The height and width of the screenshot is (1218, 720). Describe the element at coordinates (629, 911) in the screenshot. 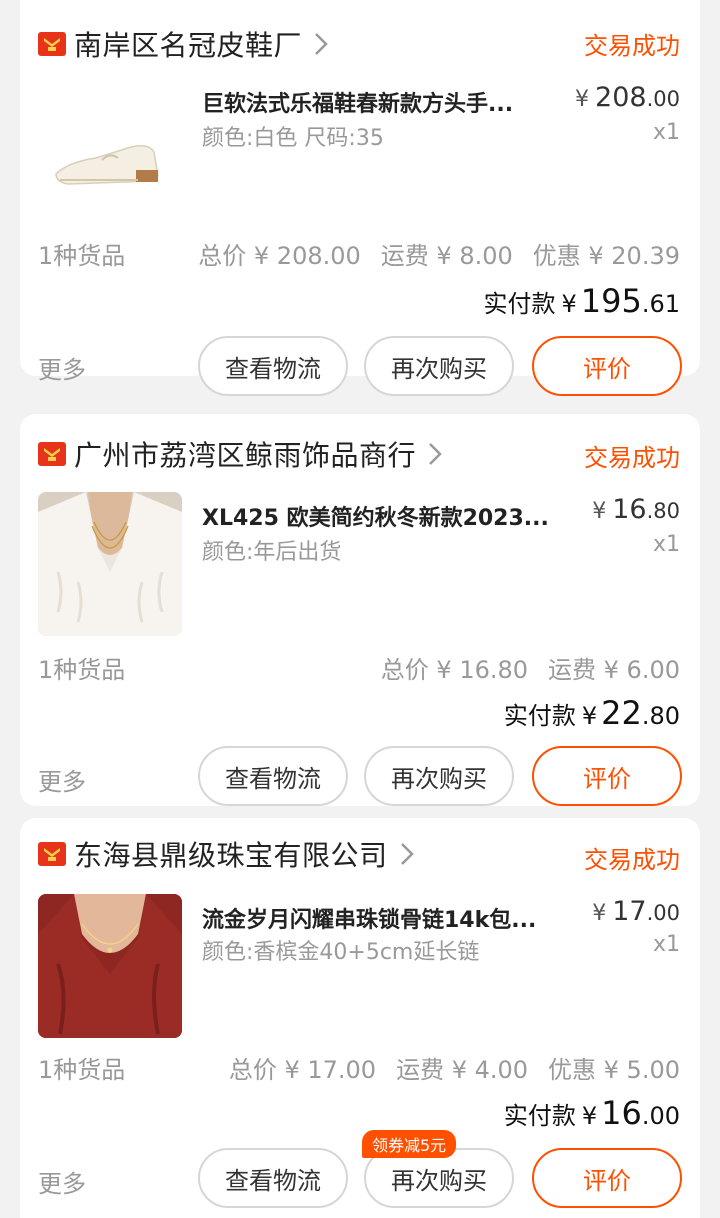

I see `price-integer: 17` at that location.